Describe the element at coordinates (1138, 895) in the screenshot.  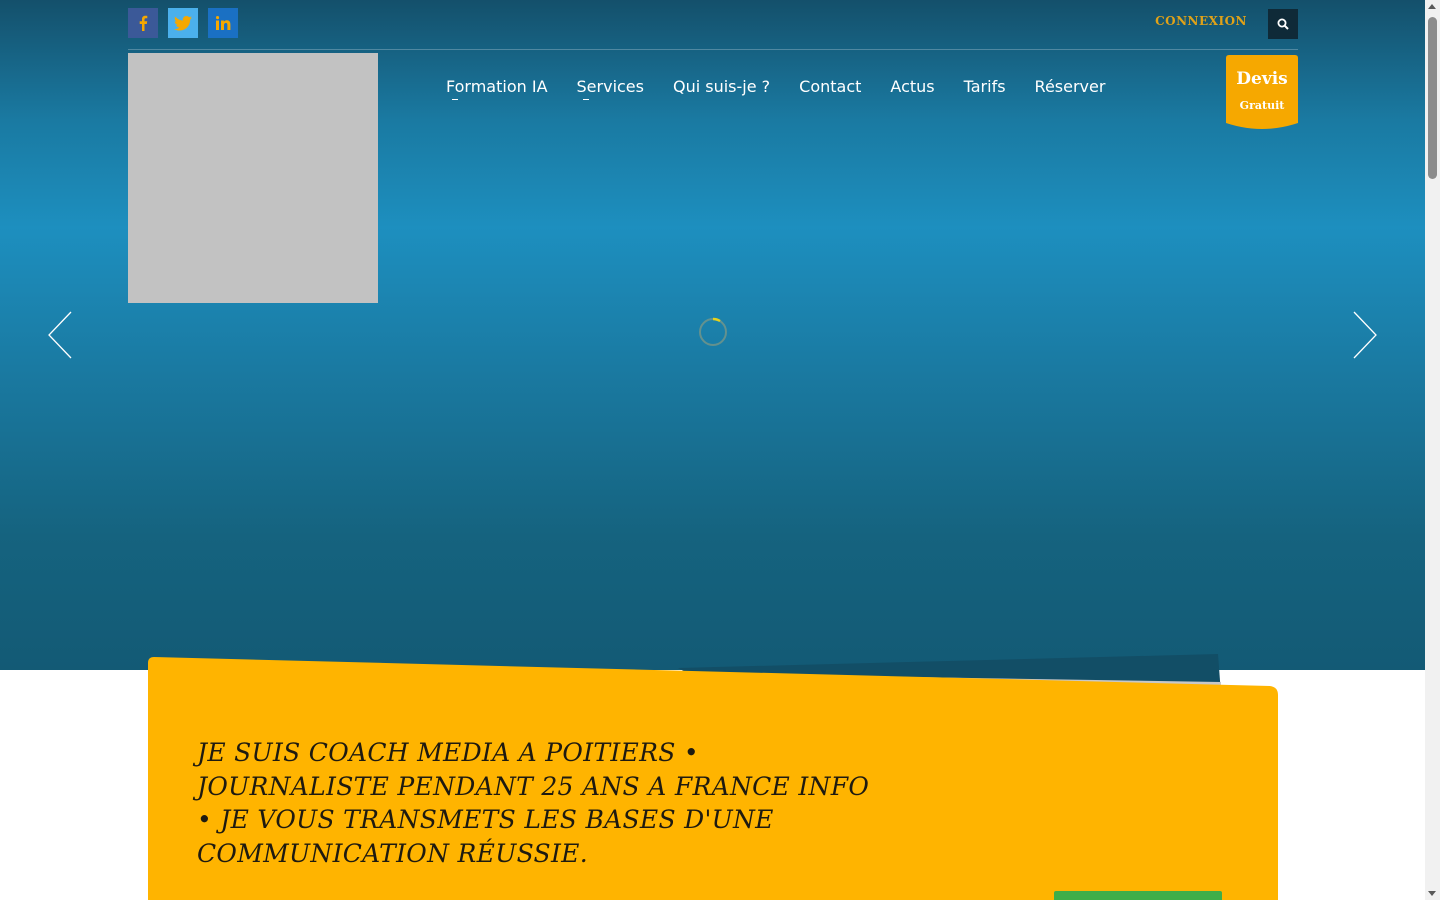
I see `green-action-button` at that location.